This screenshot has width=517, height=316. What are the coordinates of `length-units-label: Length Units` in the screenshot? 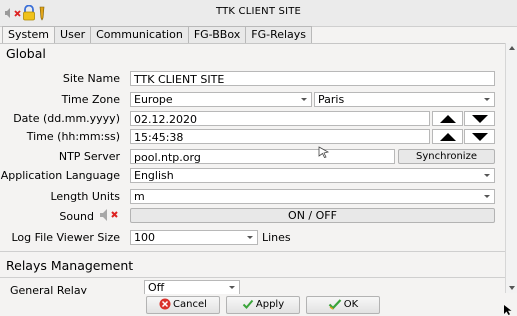 It's located at (85, 196).